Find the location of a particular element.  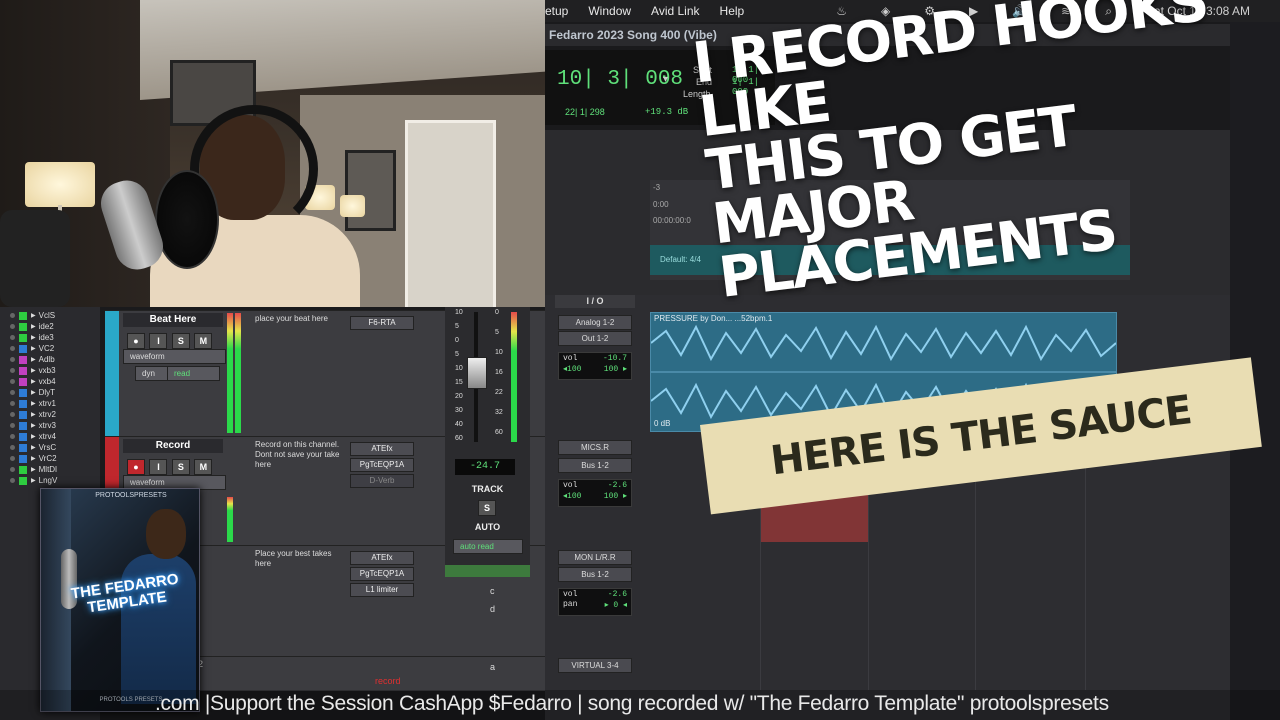

virtual-output: VIRTUAL 3-4 is located at coordinates (595, 665).